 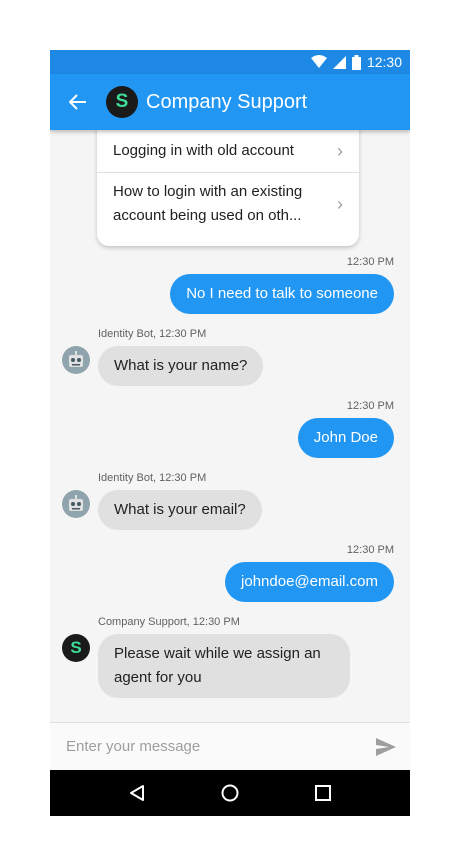 I want to click on send-button, so click(x=386, y=747).